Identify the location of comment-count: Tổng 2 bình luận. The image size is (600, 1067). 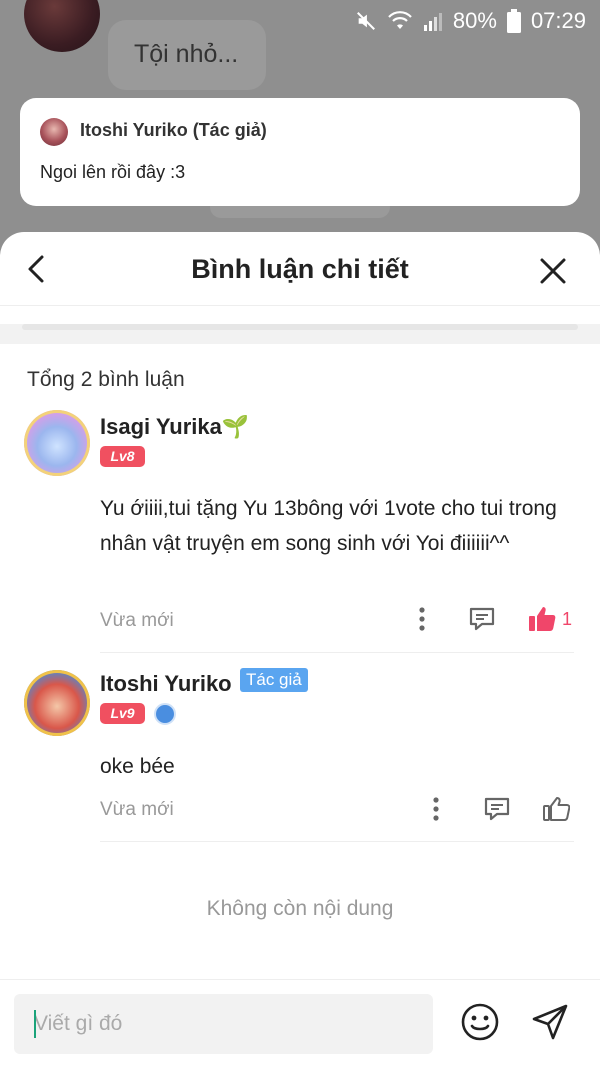
(106, 379).